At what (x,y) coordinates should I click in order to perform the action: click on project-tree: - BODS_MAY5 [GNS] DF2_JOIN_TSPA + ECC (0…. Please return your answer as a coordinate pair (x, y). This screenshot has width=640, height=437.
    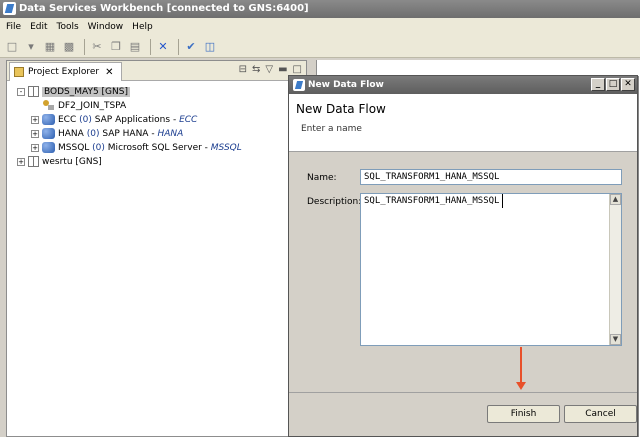
    Looking at the image, I should click on (156, 124).